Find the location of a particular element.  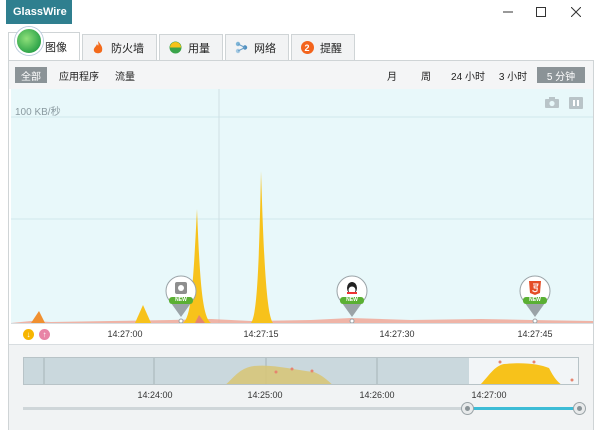

filter-all: 全部 is located at coordinates (31, 75).